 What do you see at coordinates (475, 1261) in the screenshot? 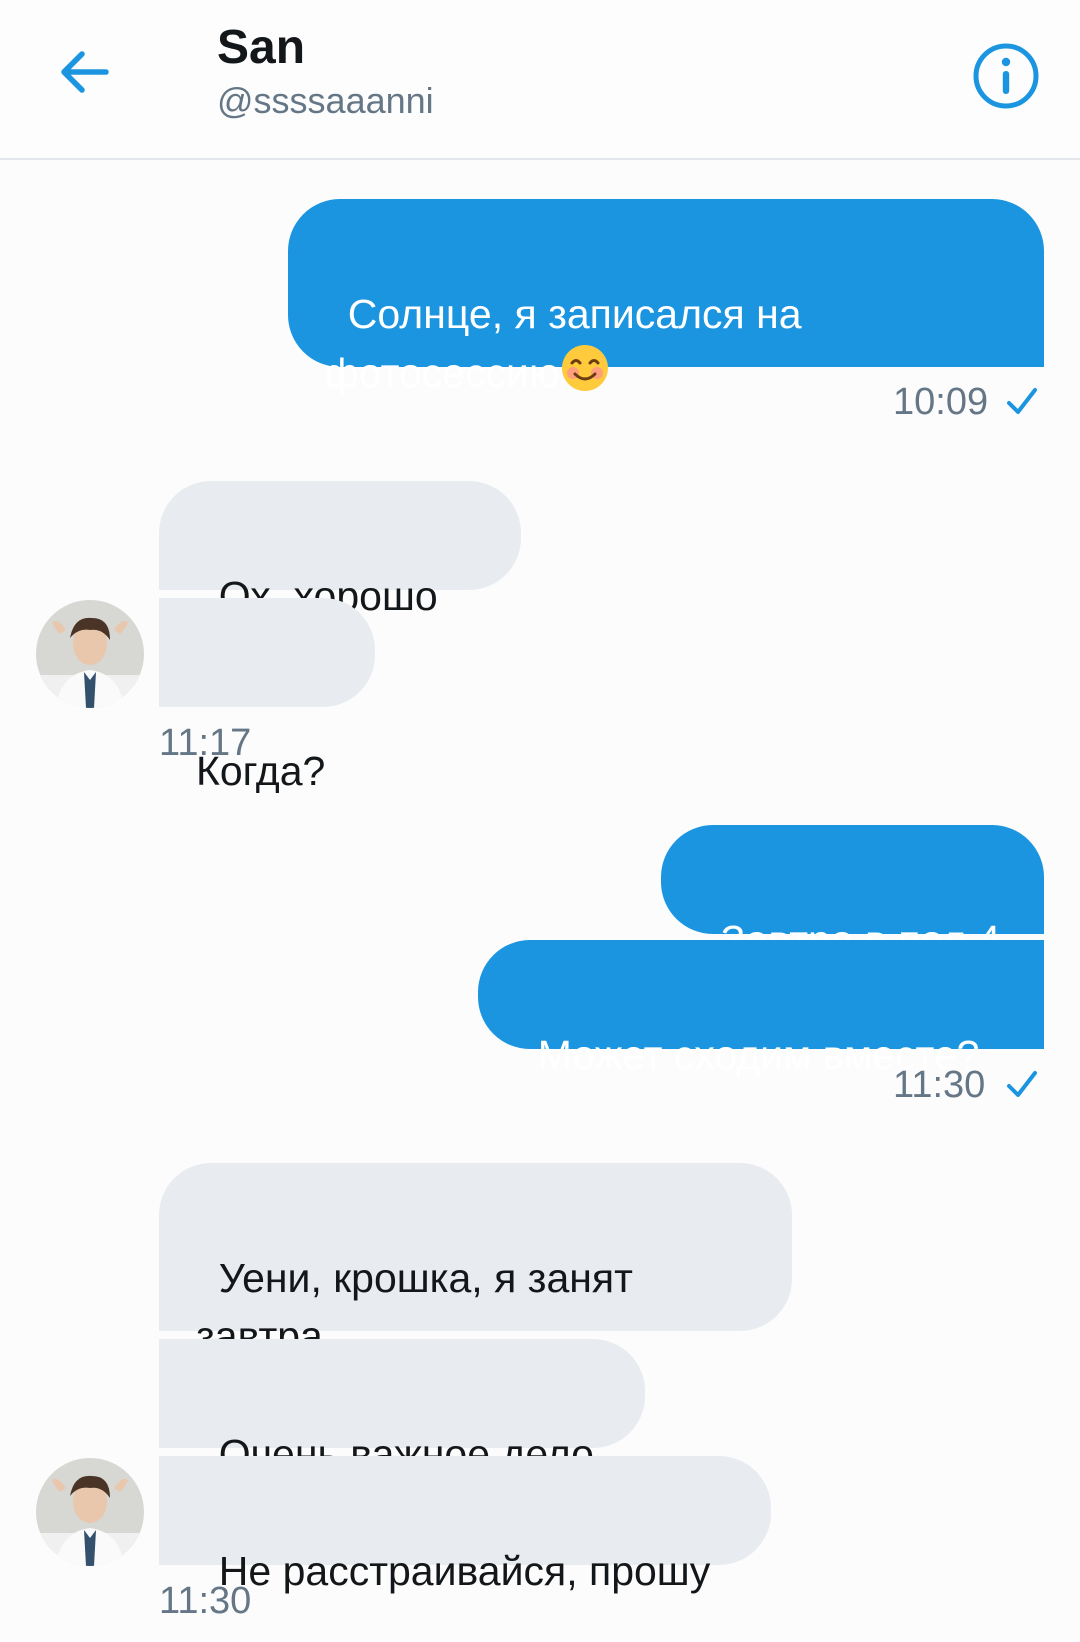
I see `incoming-message: Уени, крошка, я занят завтра` at bounding box center [475, 1261].